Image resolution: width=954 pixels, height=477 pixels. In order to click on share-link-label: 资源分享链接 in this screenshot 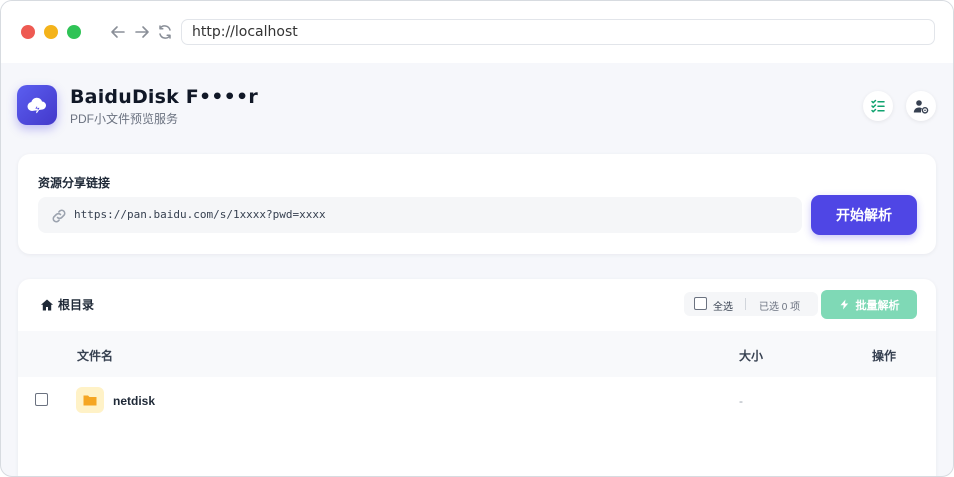, I will do `click(74, 183)`.